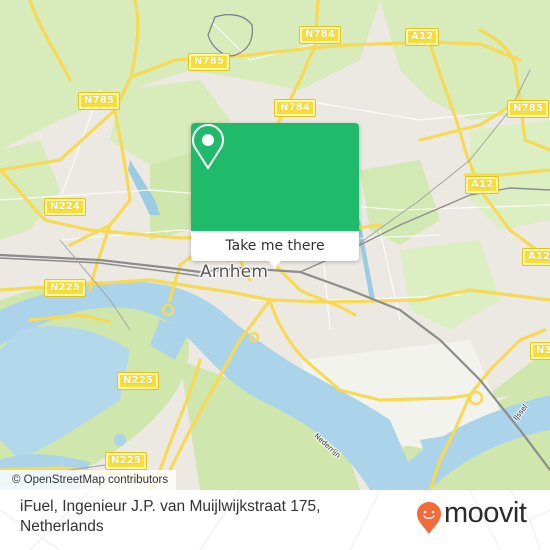 This screenshot has width=550, height=550. Describe the element at coordinates (65, 207) in the screenshot. I see `road-shield-n224: N224` at that location.